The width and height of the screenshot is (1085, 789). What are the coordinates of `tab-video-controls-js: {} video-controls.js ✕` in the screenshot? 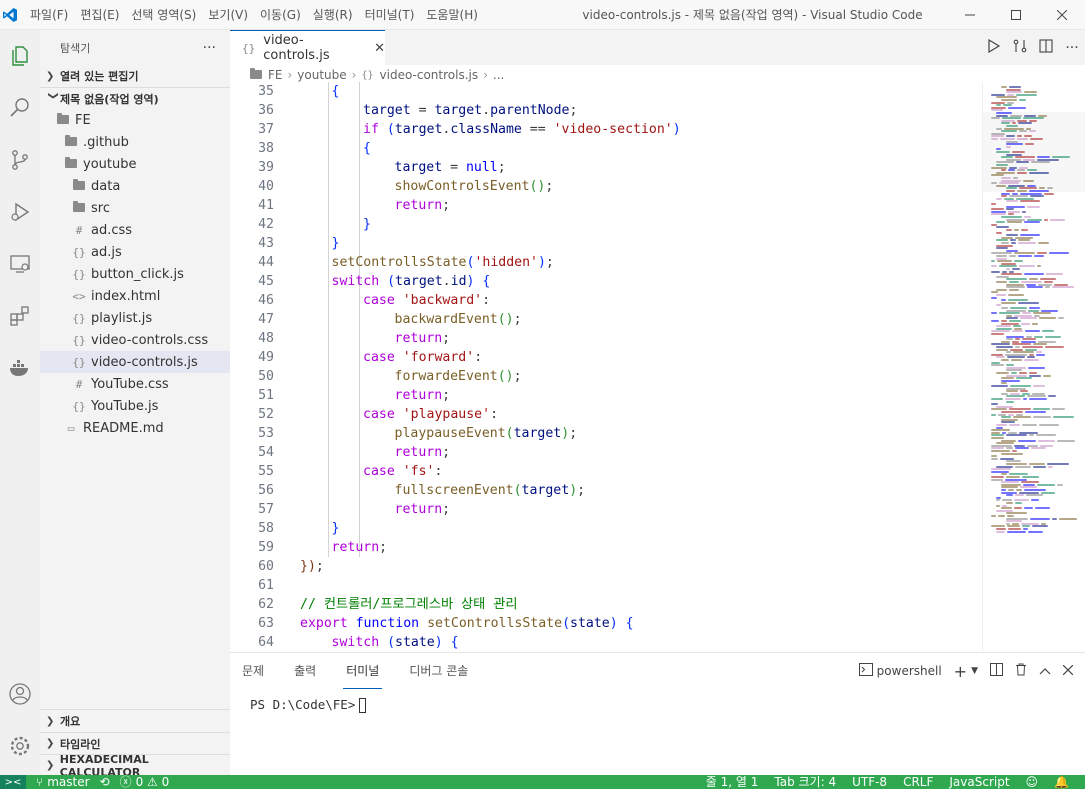 It's located at (307, 47).